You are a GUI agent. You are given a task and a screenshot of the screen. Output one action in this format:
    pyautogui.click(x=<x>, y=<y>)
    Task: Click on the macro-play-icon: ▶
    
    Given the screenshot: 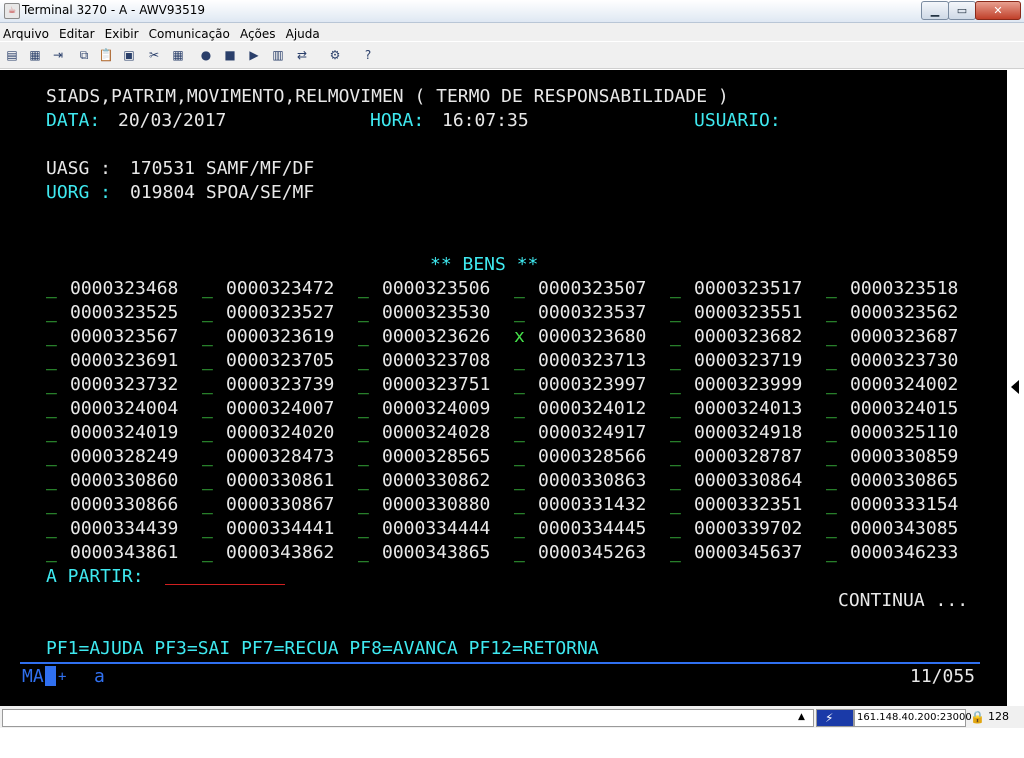 What is the action you would take?
    pyautogui.click(x=254, y=55)
    